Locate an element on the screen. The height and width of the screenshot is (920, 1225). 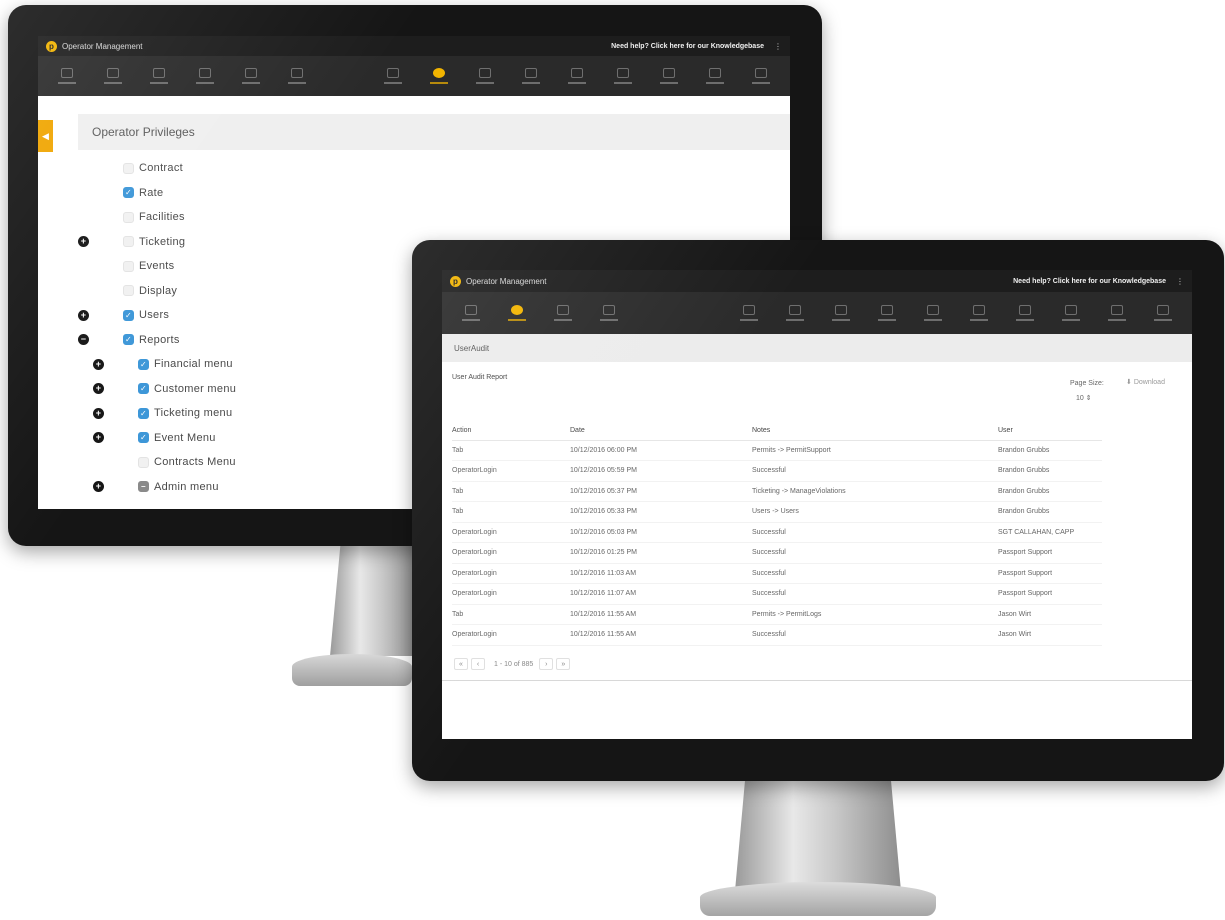
privilege-item: ✓ Rate is located at coordinates (157, 193).